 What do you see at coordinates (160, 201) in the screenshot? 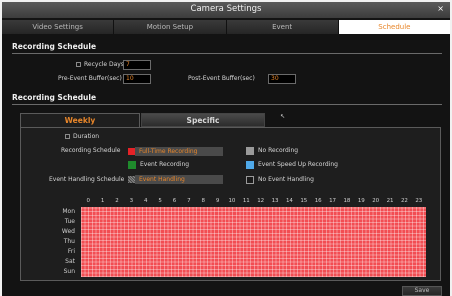
I see `hour-label: 5` at bounding box center [160, 201].